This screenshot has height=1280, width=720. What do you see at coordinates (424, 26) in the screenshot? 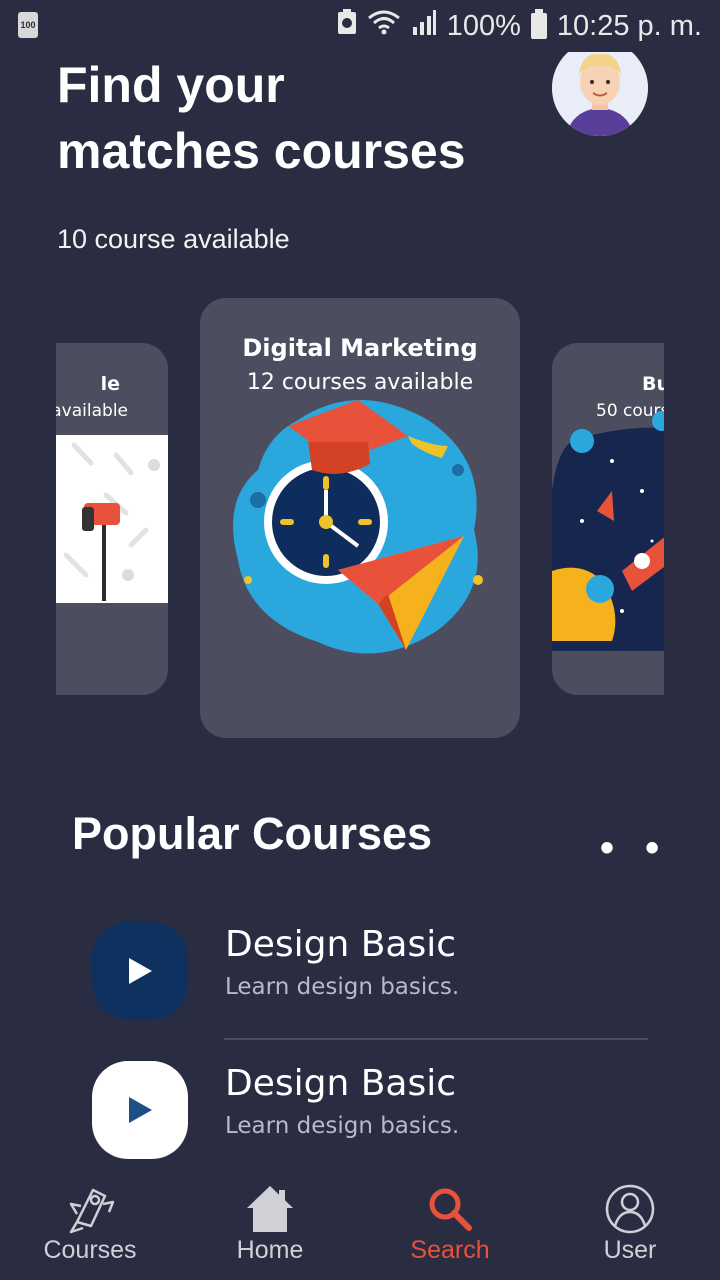
I see `signal-icon` at bounding box center [424, 26].